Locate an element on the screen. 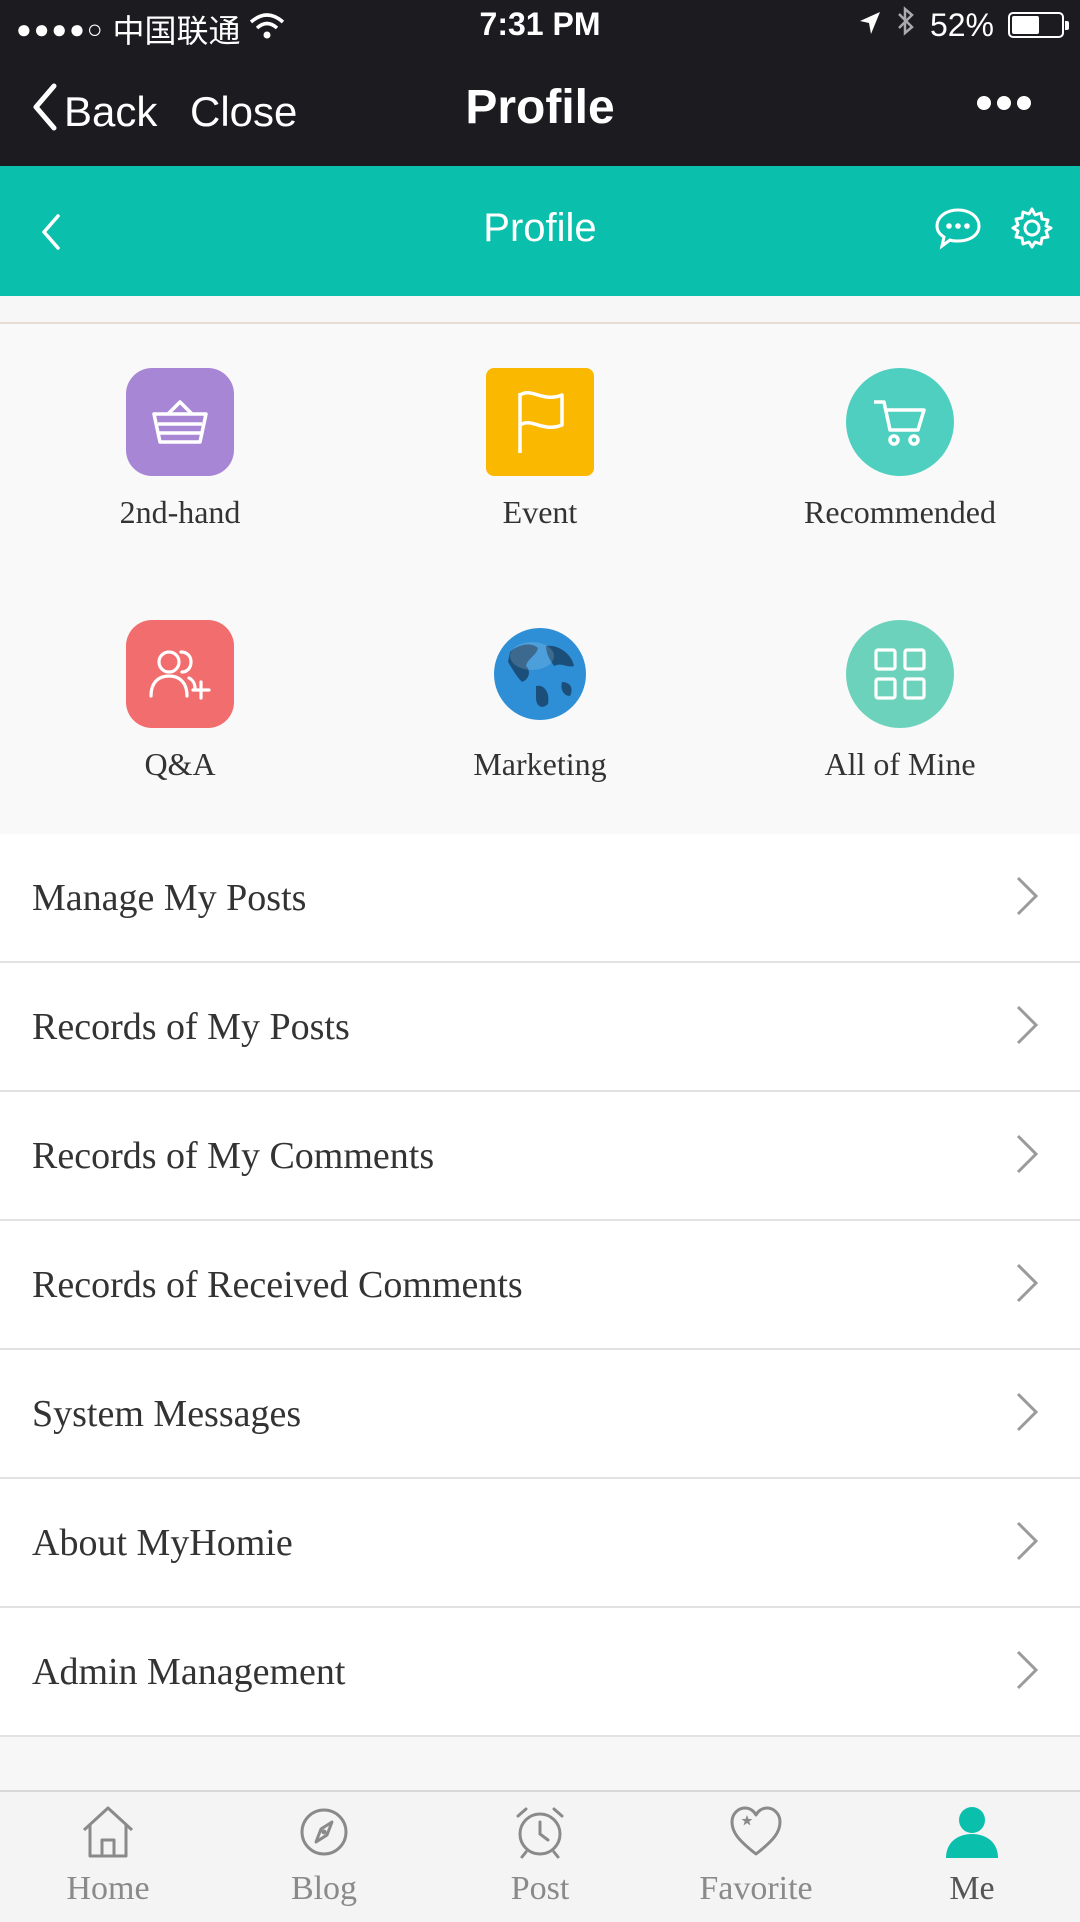 Image resolution: width=1080 pixels, height=1922 pixels. grid-item-marketing: Marketing is located at coordinates (540, 701).